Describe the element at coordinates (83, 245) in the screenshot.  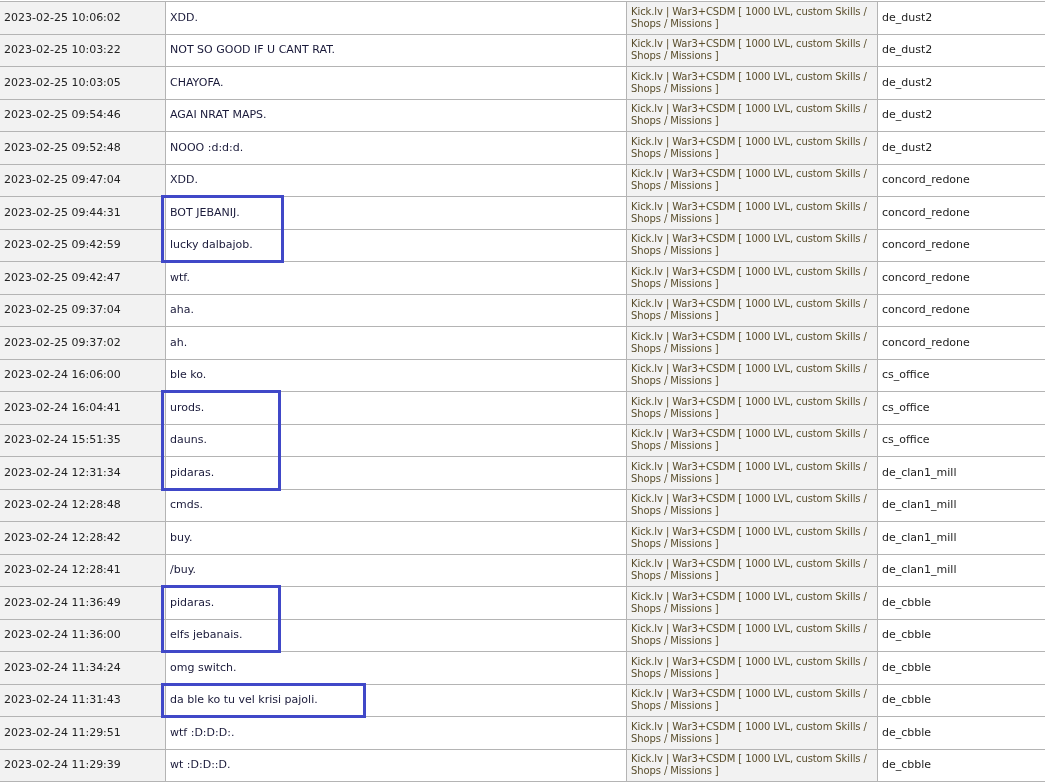
I see `timestamp-cell: 2023-02-25 09:42:59` at that location.